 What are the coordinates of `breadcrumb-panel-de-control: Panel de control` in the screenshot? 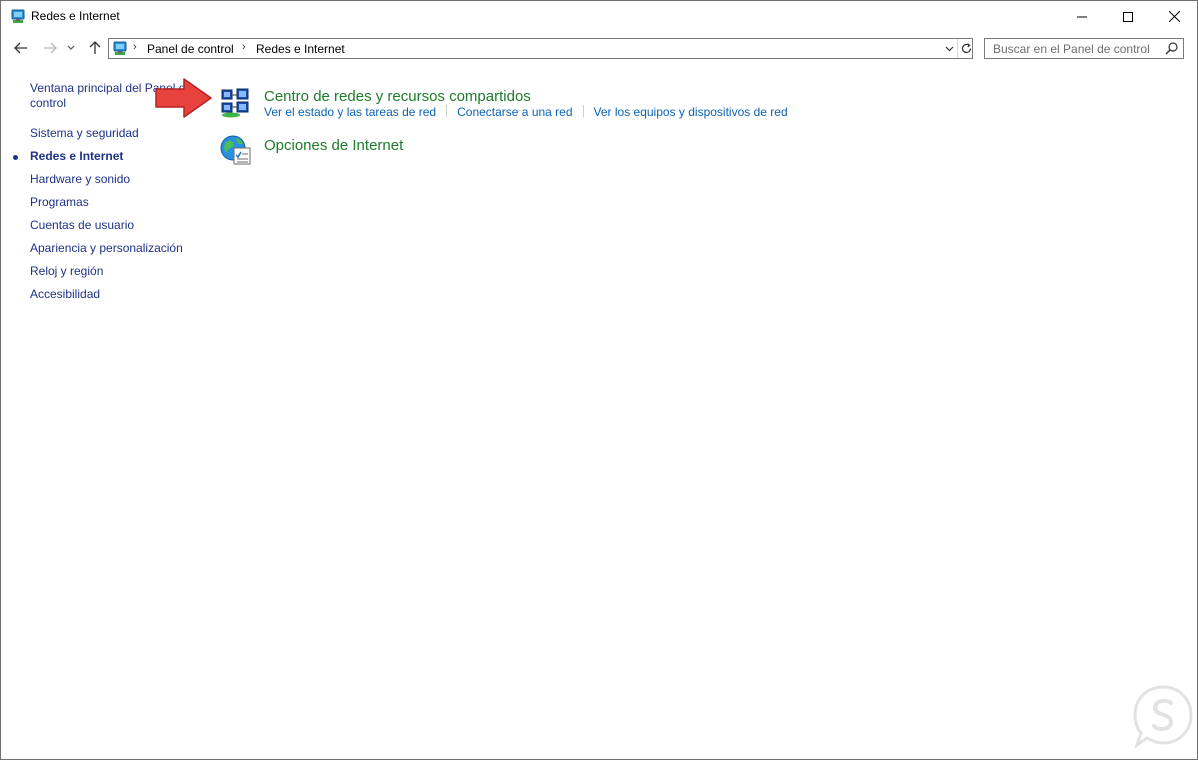 It's located at (190, 49).